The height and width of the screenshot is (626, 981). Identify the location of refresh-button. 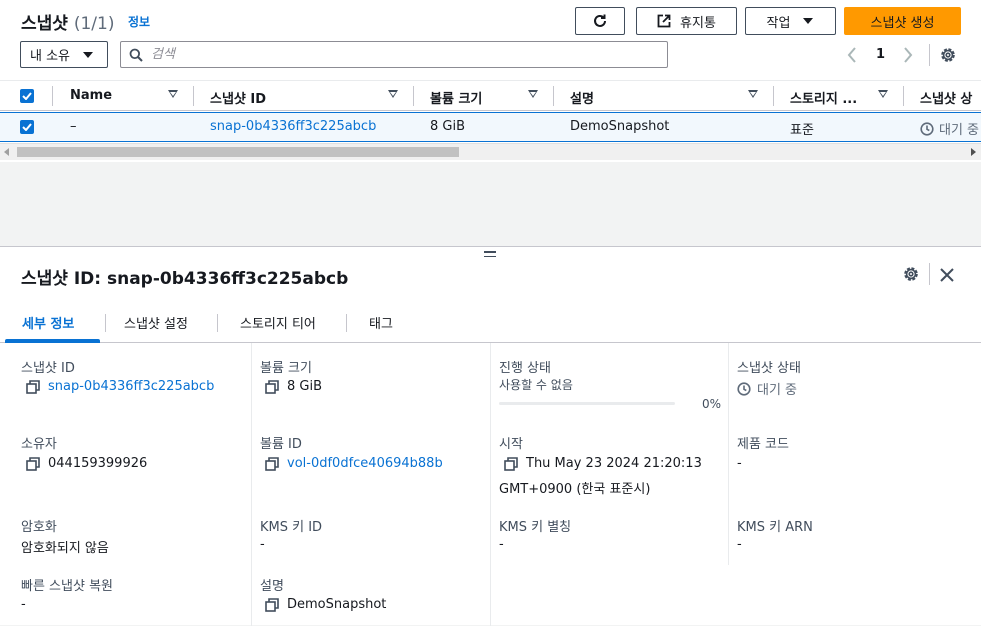
(600, 21).